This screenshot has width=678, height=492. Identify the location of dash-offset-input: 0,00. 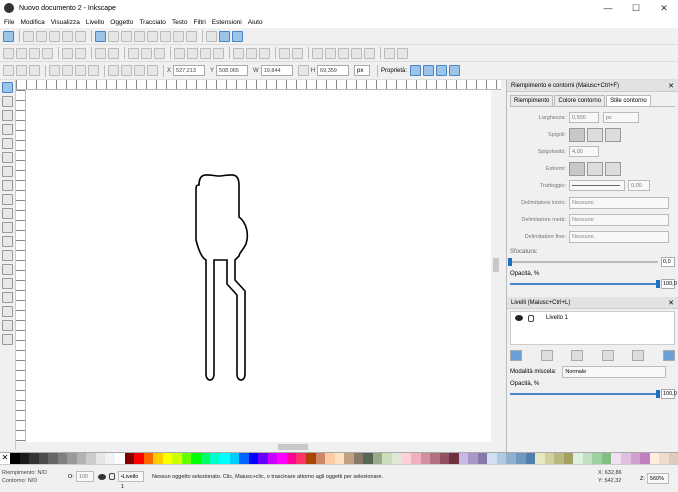
(639, 185).